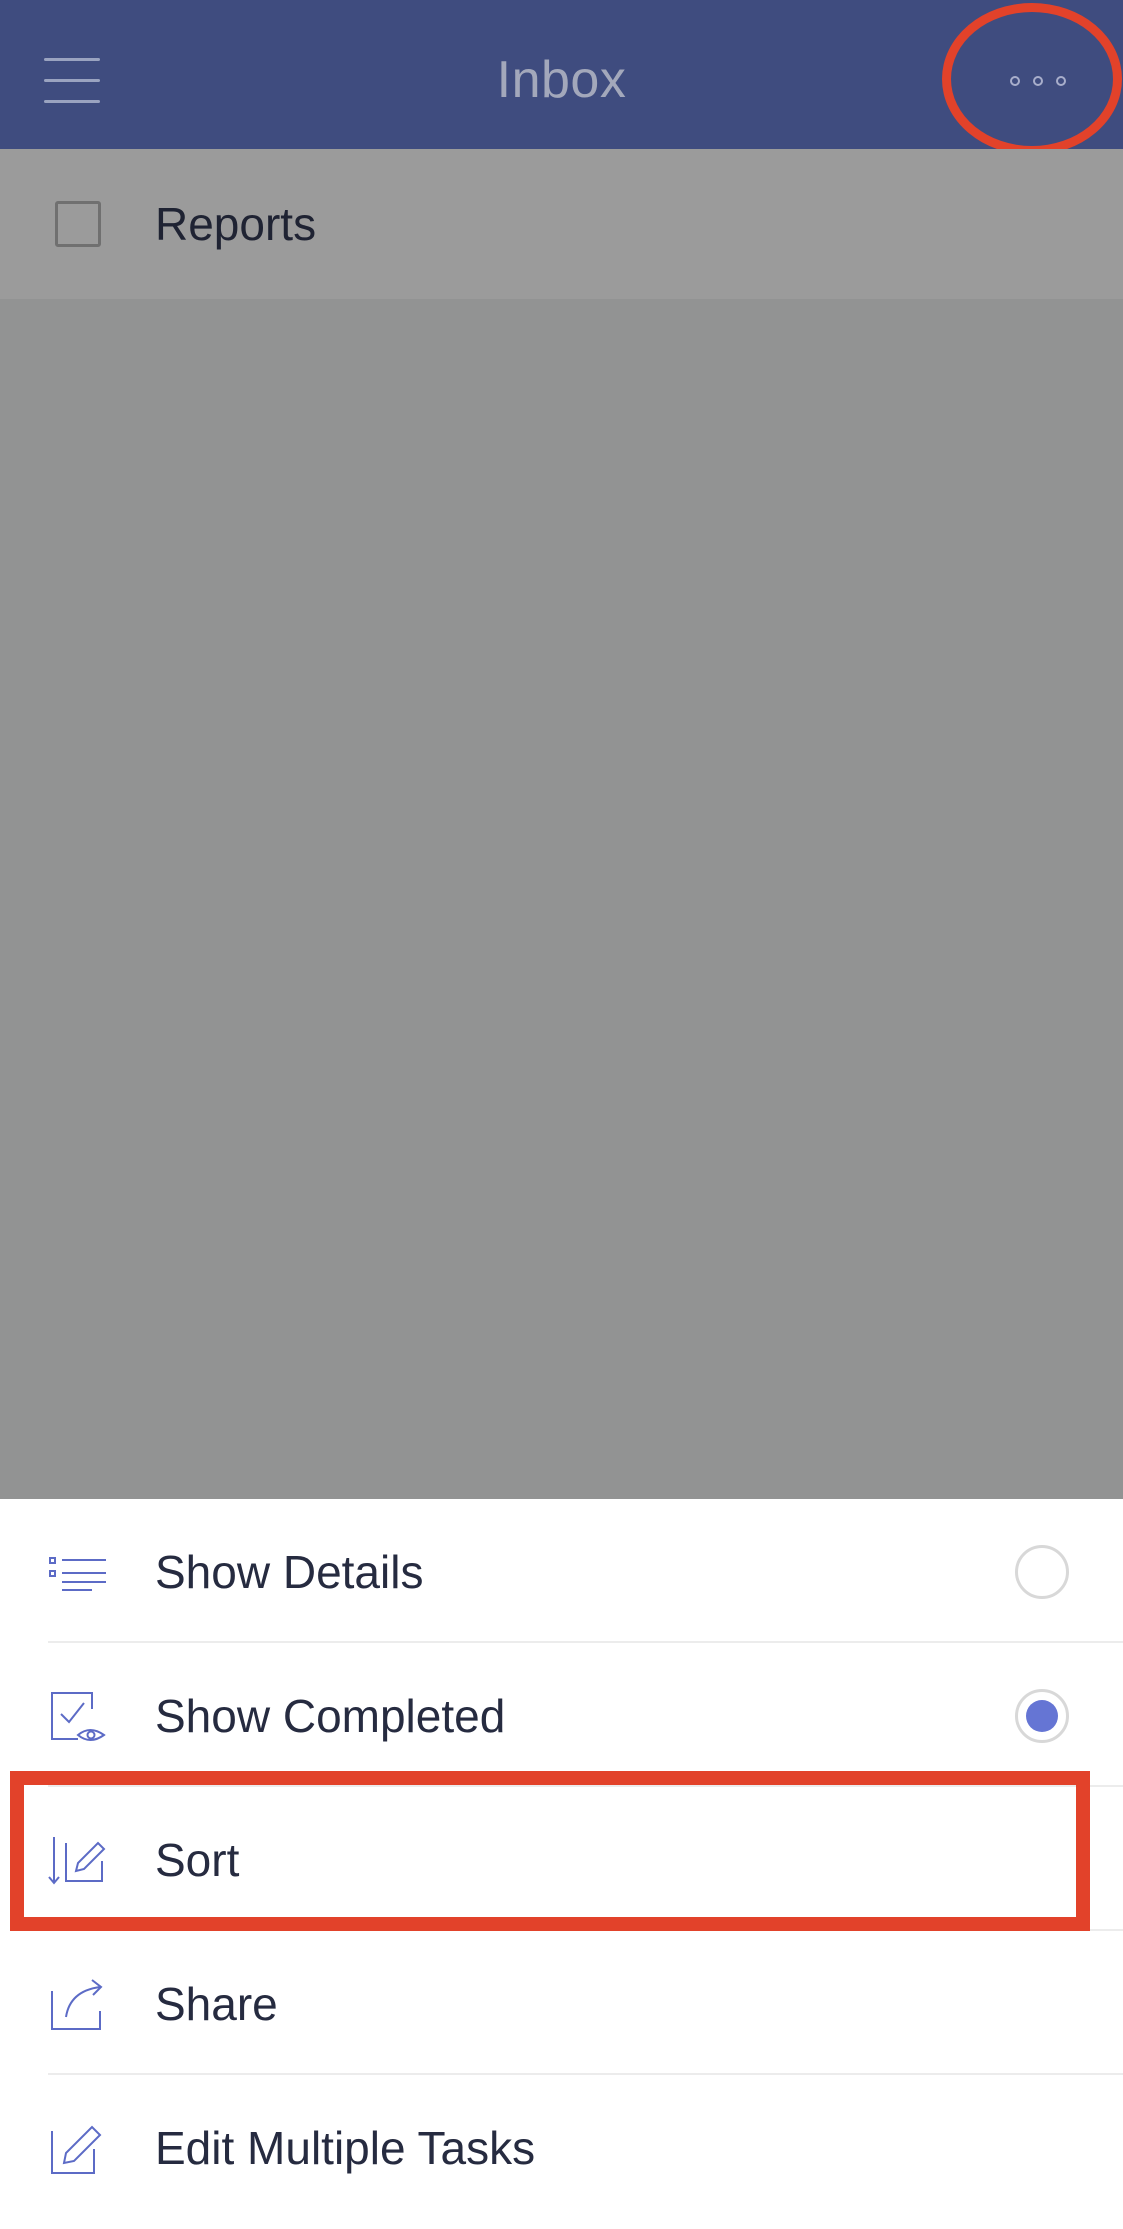  I want to click on edit-icon, so click(76, 2149).